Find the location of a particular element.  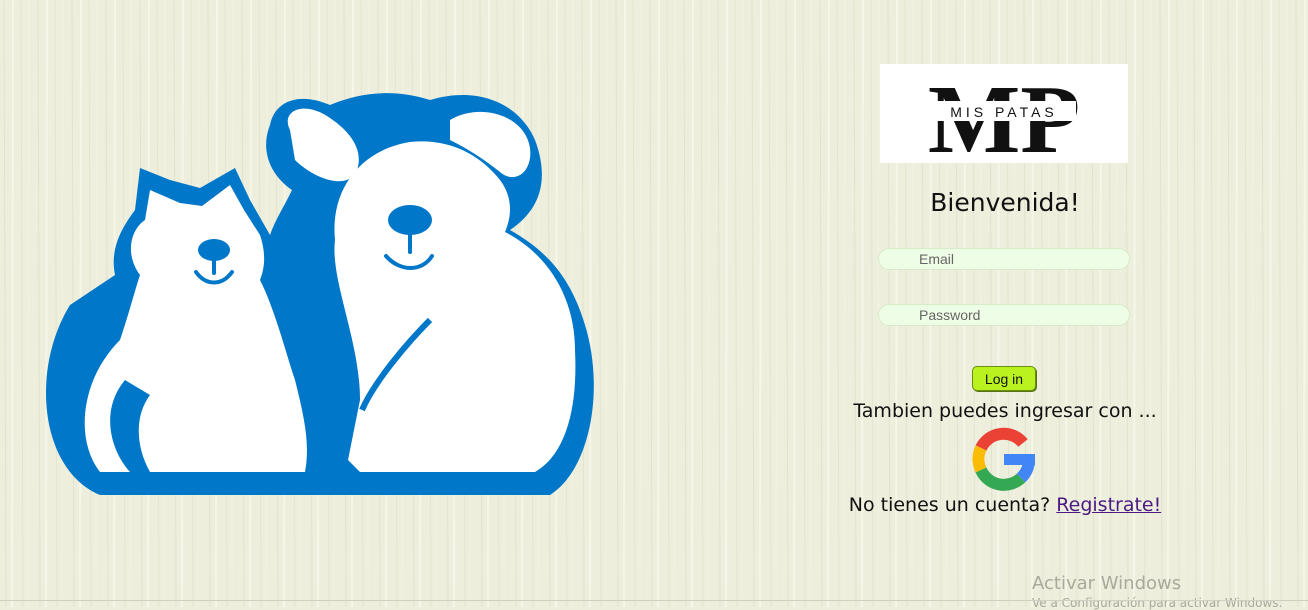

welcome-heading: Bienvenida! is located at coordinates (1005, 202).